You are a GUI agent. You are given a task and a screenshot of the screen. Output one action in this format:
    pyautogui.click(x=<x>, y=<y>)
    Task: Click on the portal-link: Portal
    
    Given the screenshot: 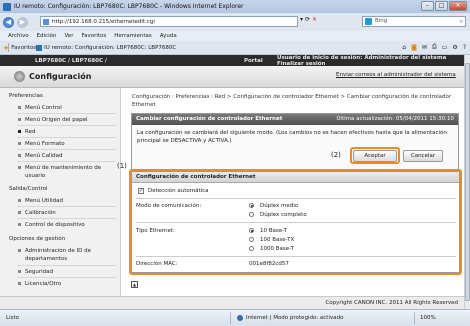 What is the action you would take?
    pyautogui.click(x=253, y=61)
    